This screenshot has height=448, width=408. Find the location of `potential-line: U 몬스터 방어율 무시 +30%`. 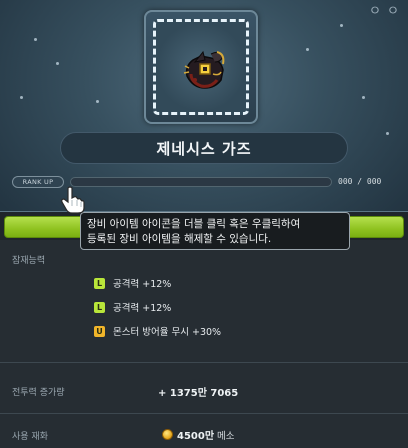

potential-line: U 몬스터 방어율 무시 +30% is located at coordinates (157, 331).